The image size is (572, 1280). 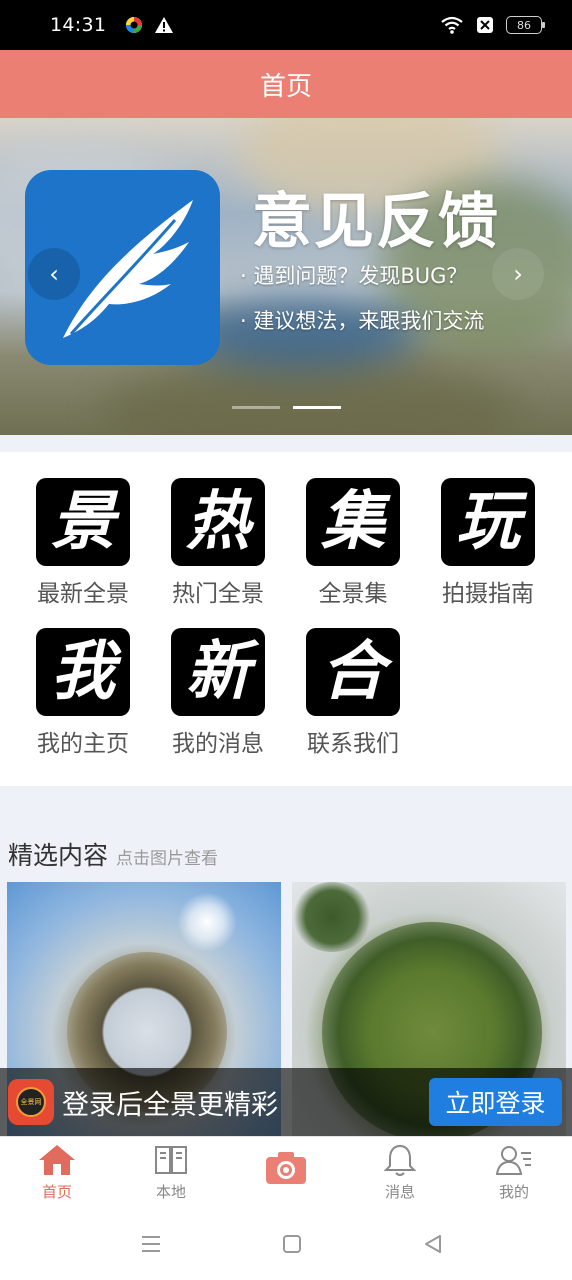 I want to click on status-bar: 14:31 86, so click(x=286, y=25).